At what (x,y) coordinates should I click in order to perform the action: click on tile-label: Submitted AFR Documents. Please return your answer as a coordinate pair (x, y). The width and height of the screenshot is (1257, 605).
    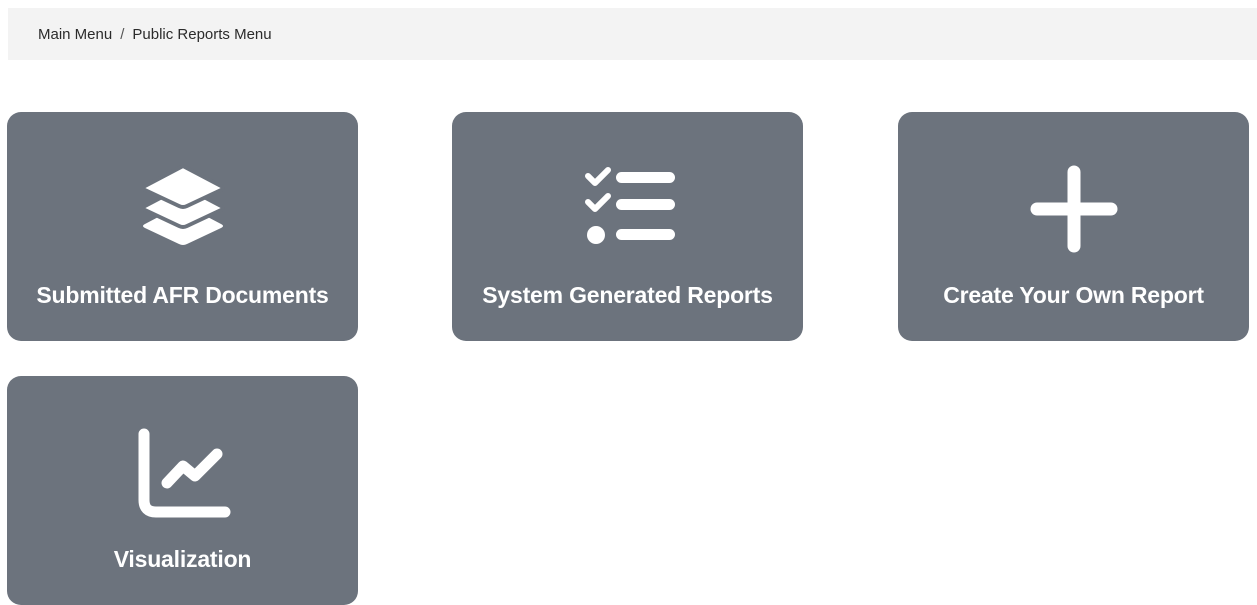
    Looking at the image, I should click on (182, 295).